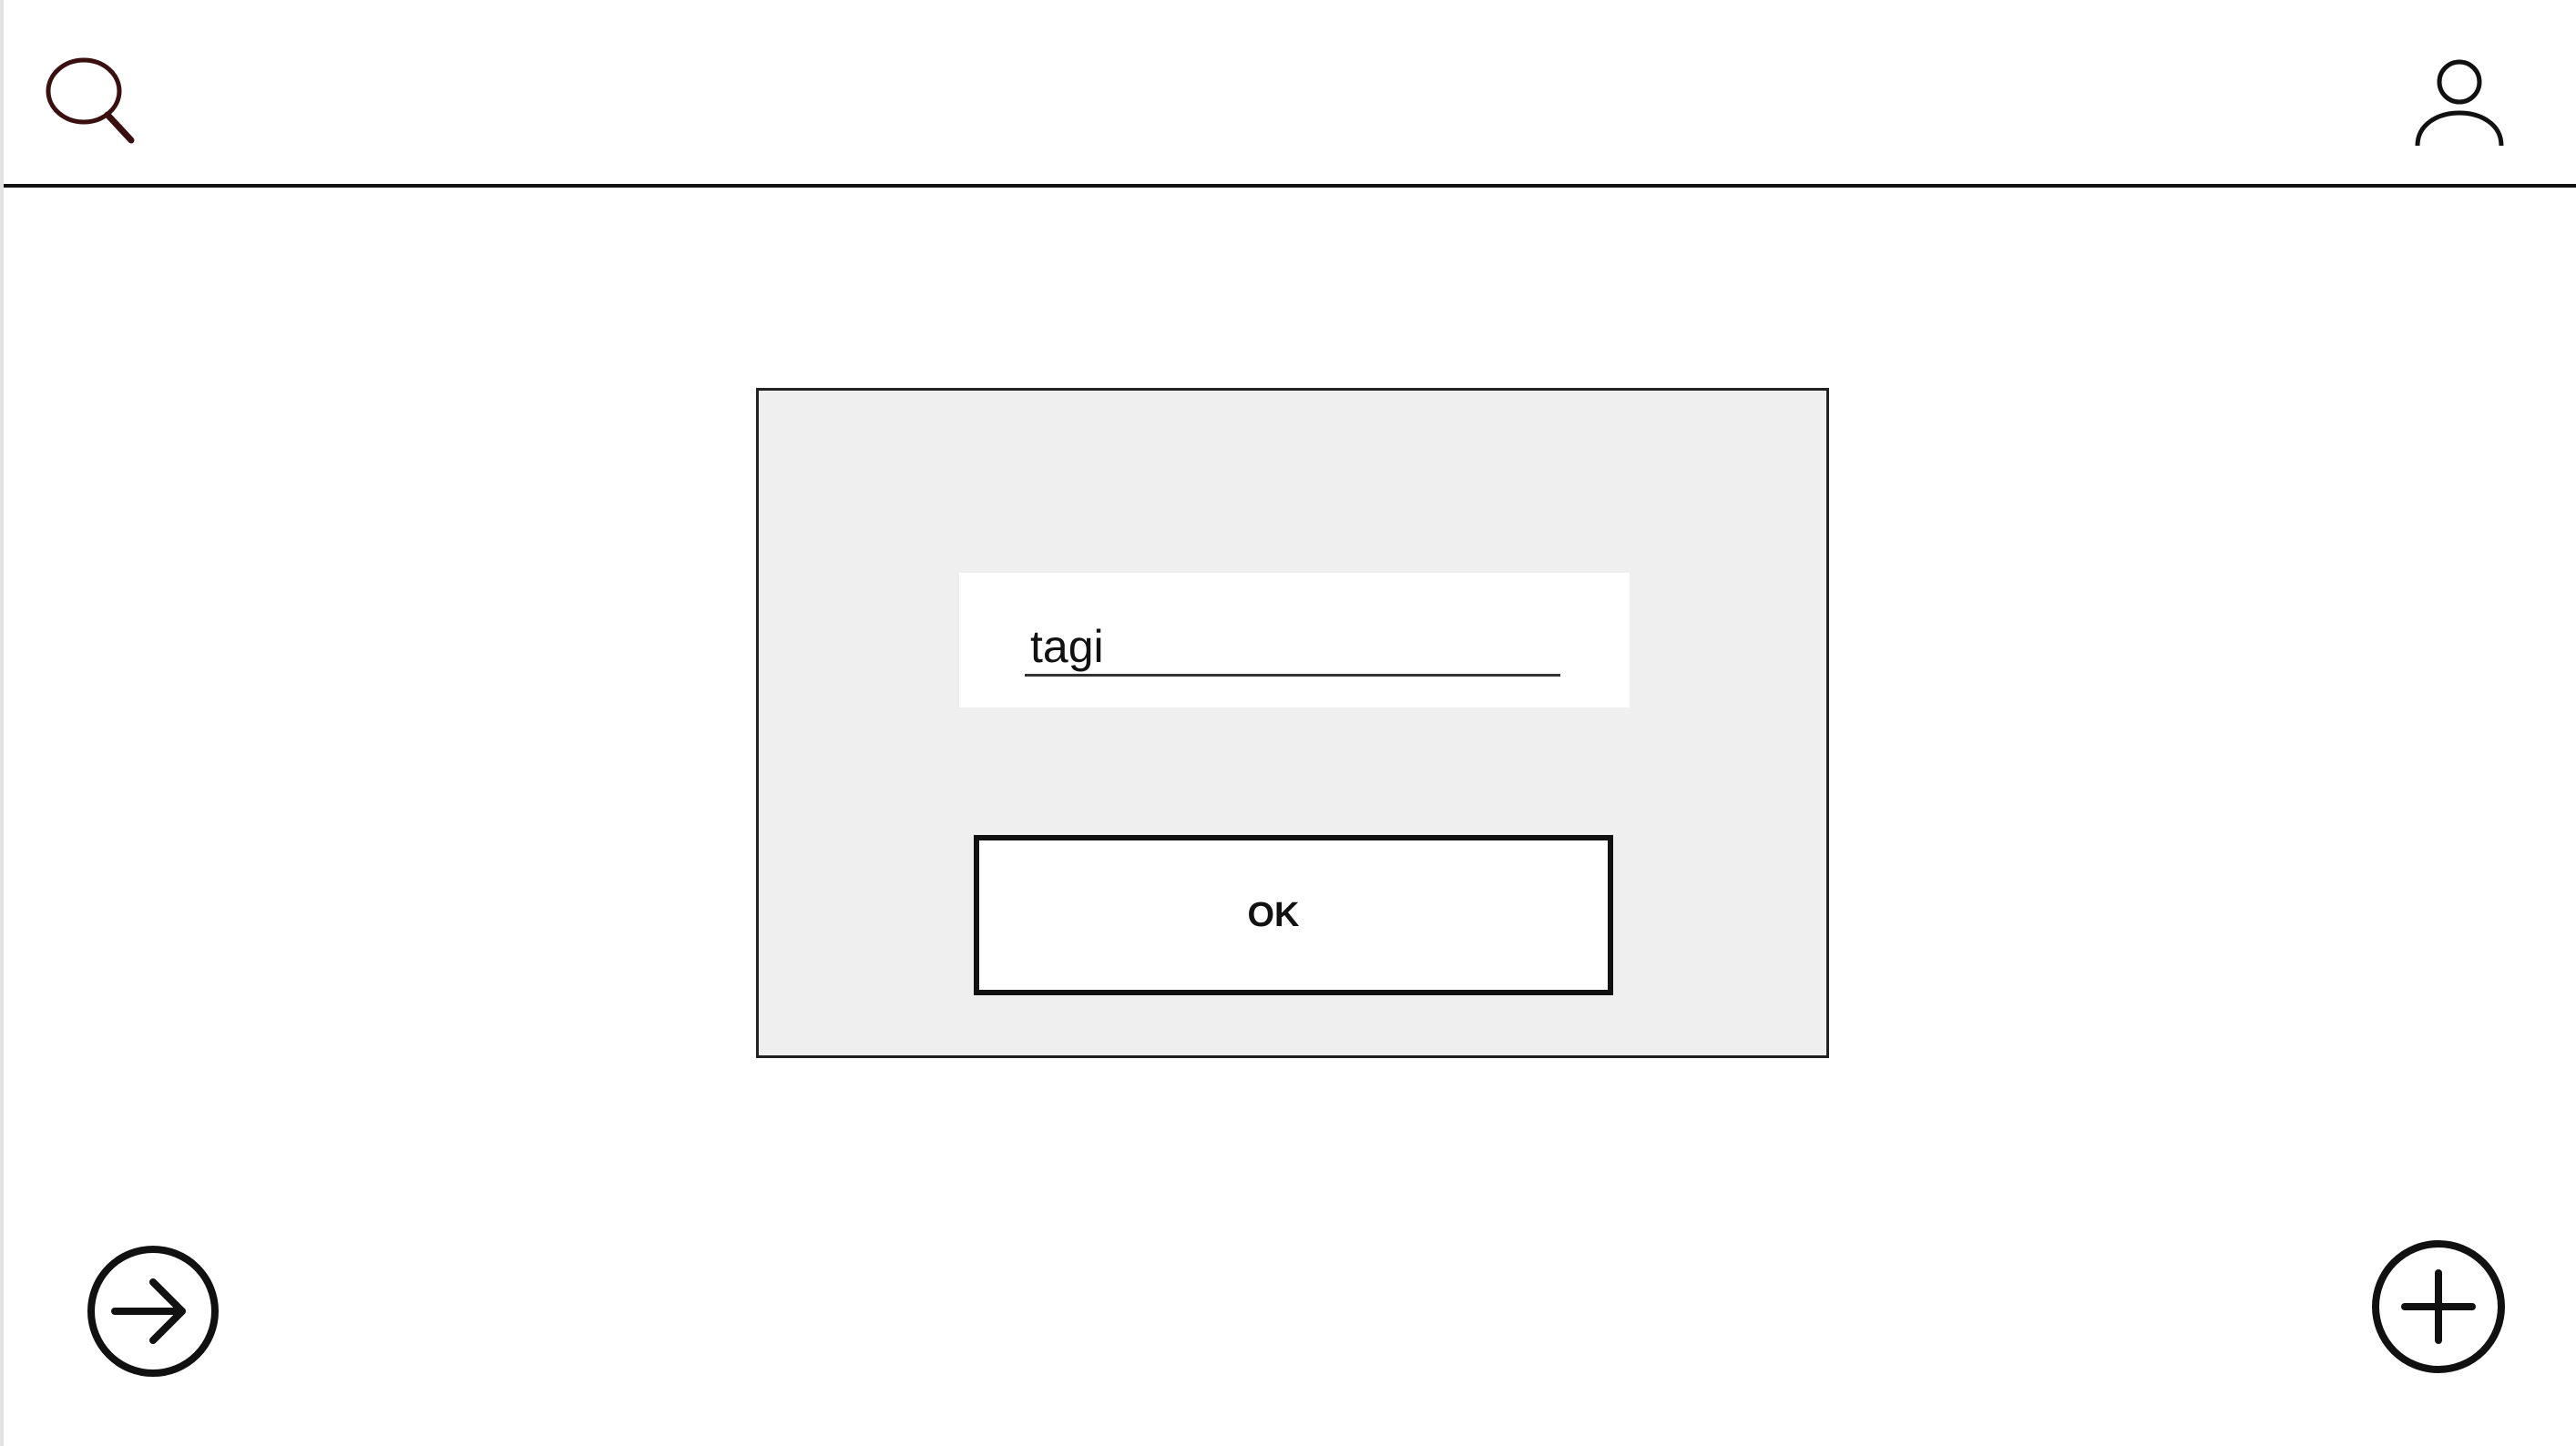  I want to click on search-icon, so click(90, 101).